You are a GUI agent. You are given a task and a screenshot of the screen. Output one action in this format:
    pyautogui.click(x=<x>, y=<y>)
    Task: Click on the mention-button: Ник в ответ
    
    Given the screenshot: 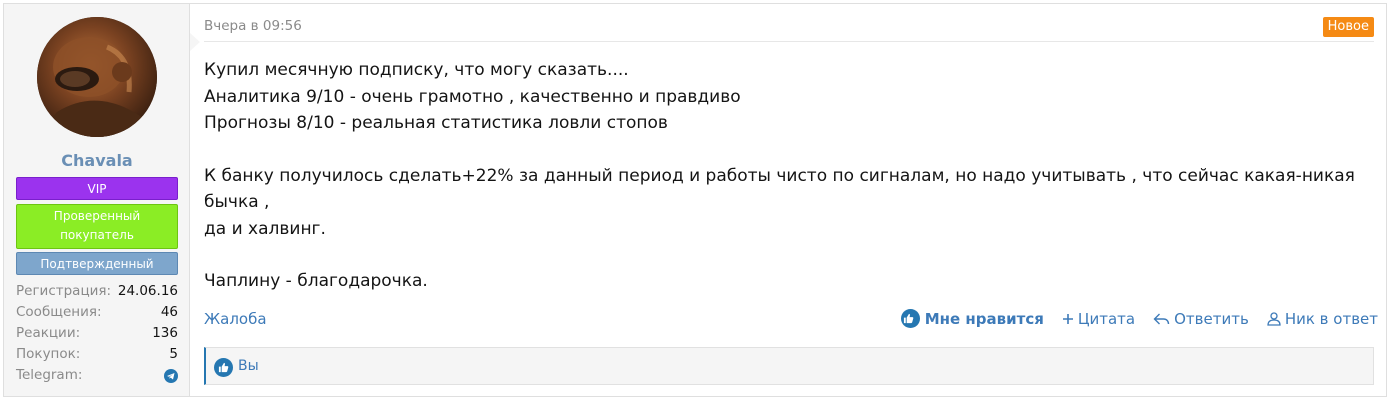 What is the action you would take?
    pyautogui.click(x=1322, y=319)
    